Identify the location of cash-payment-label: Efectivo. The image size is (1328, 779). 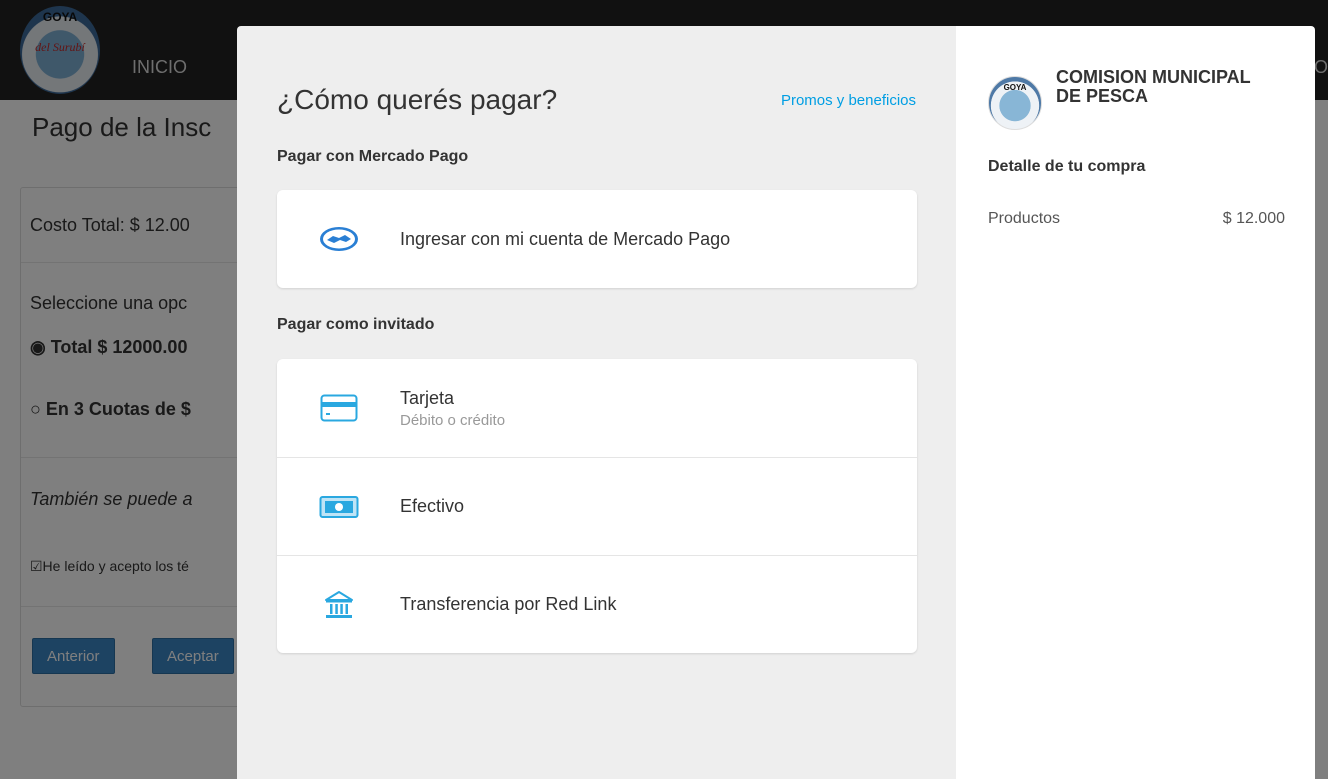
(432, 506).